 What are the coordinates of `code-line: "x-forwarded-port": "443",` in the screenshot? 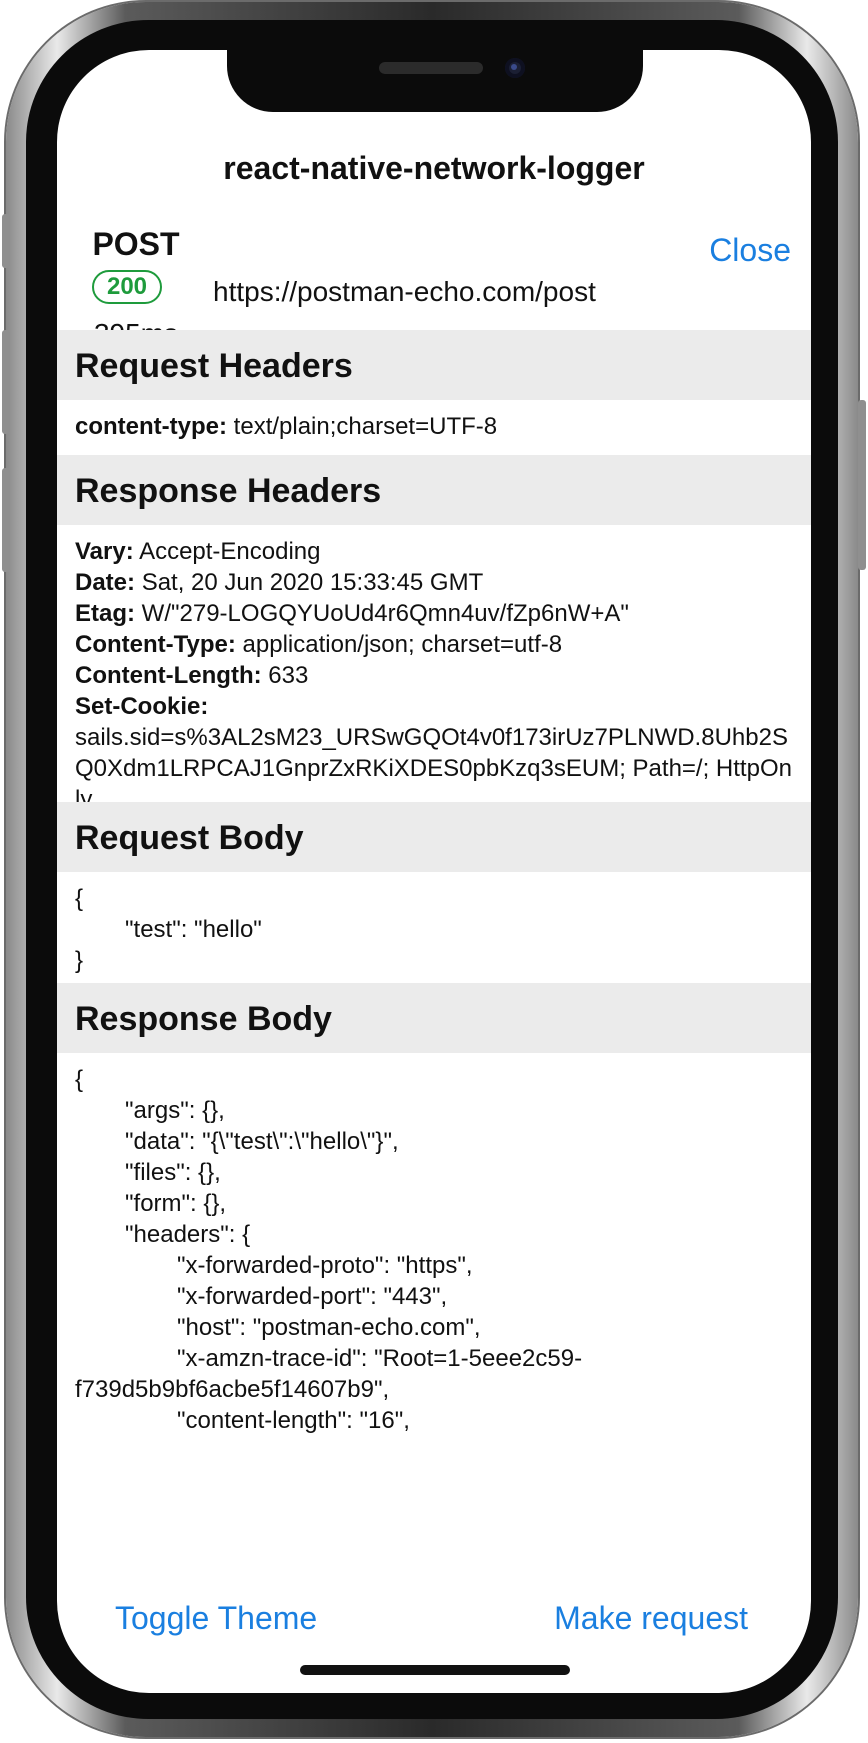 It's located at (312, 1296).